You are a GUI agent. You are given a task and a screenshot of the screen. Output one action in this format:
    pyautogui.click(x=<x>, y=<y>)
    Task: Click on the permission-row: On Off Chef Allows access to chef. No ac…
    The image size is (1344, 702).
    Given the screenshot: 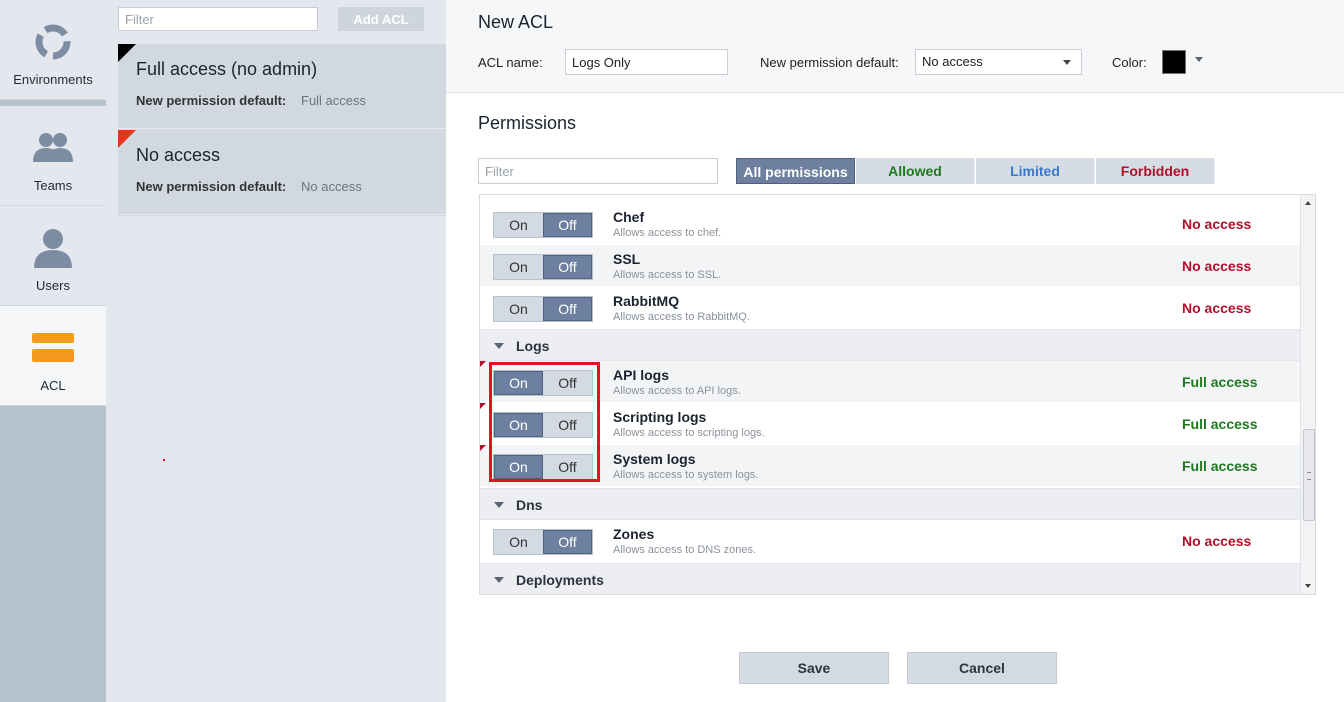 What is the action you would take?
    pyautogui.click(x=890, y=224)
    